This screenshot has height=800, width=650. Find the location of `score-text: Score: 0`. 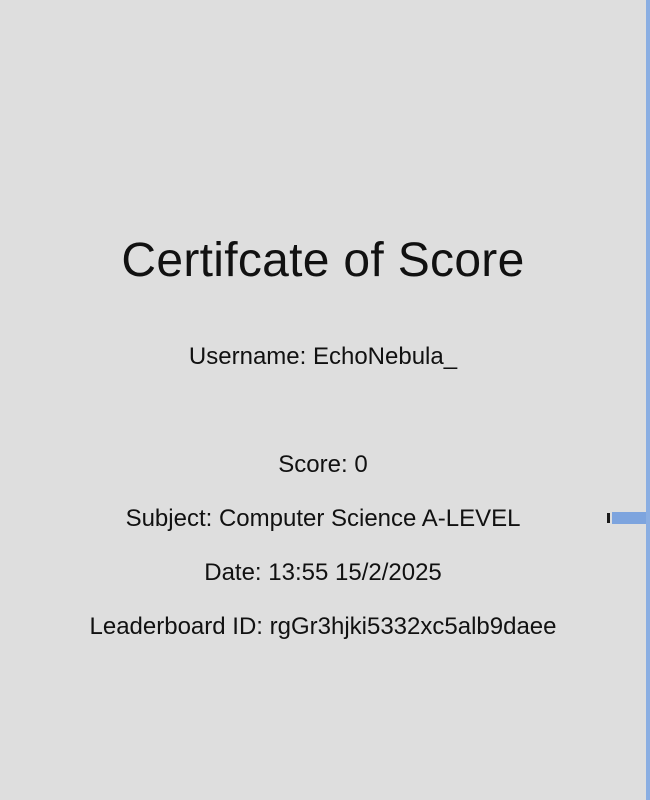

score-text: Score: 0 is located at coordinates (323, 464).